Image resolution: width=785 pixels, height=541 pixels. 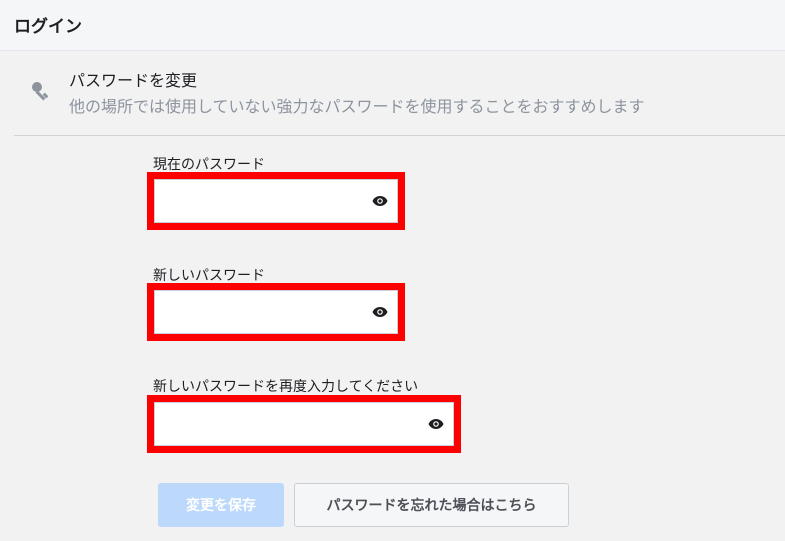 I want to click on confirm-password-field-highlight, so click(x=304, y=424).